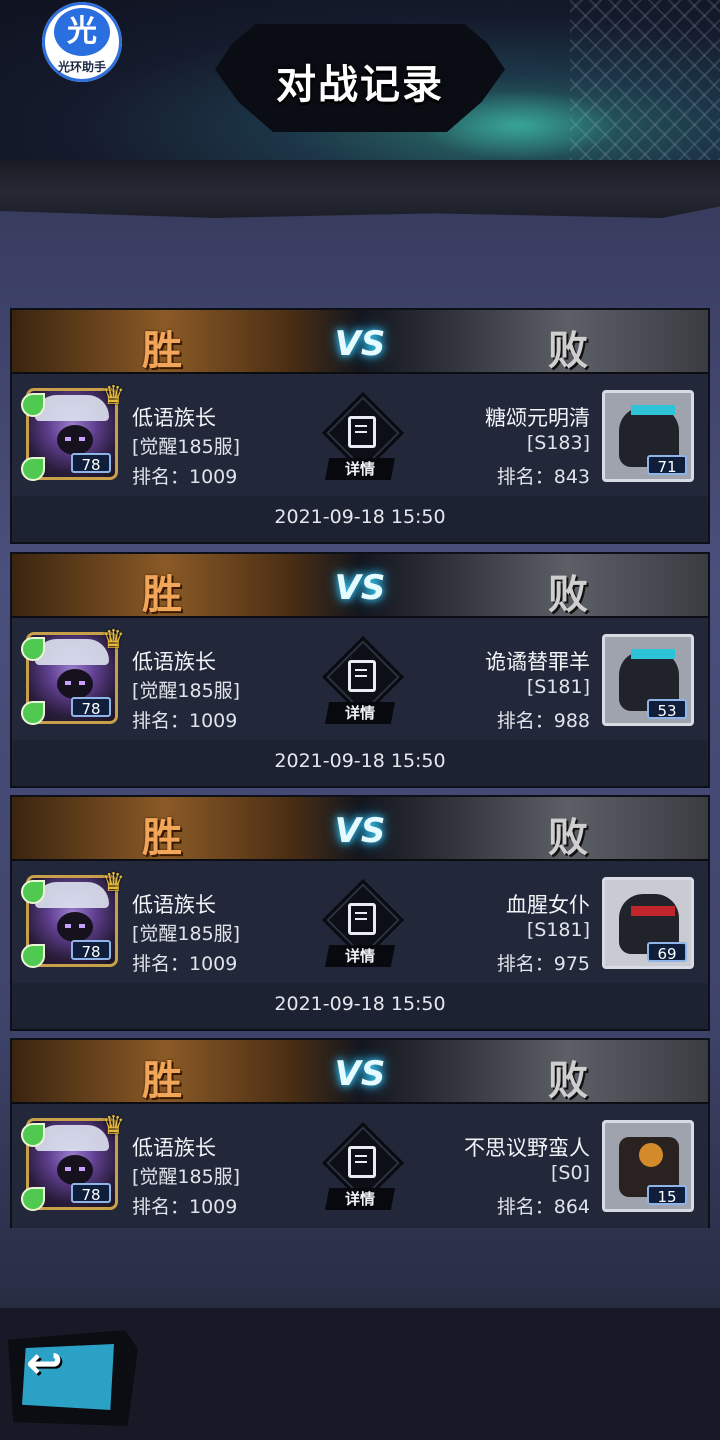  What do you see at coordinates (543, 721) in the screenshot?
I see `opponent-rank: 排名：988` at bounding box center [543, 721].